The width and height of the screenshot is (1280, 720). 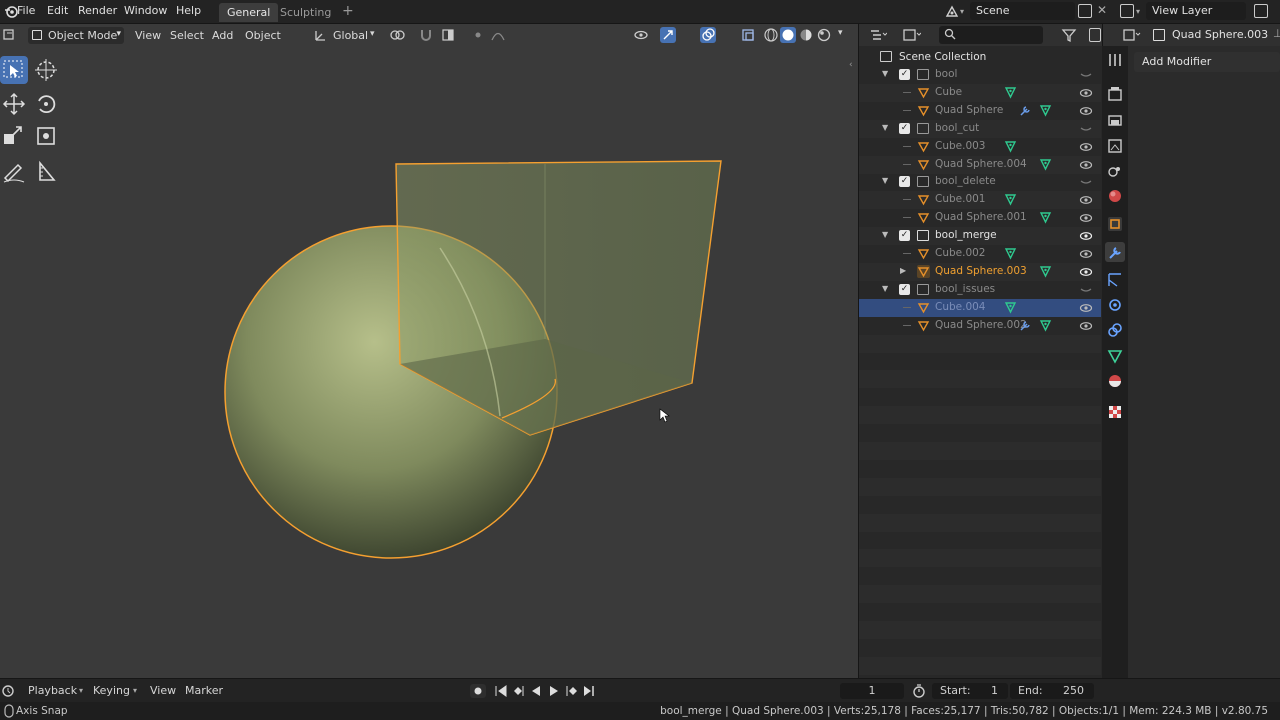 What do you see at coordinates (980, 57) in the screenshot?
I see `scene-collection-row: Scene Collection` at bounding box center [980, 57].